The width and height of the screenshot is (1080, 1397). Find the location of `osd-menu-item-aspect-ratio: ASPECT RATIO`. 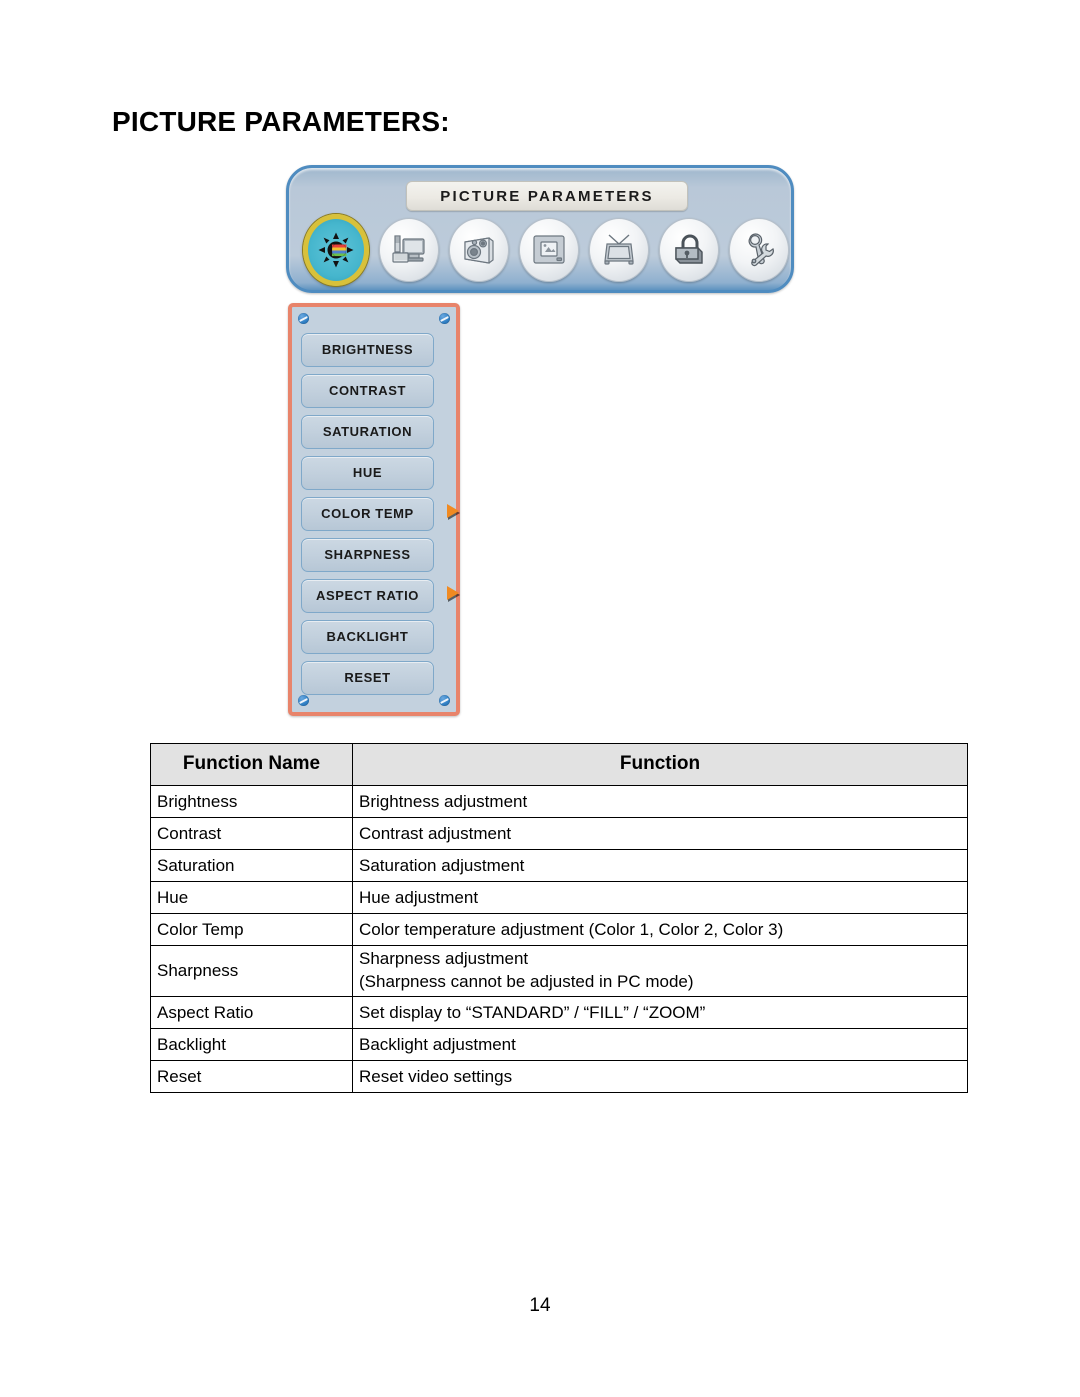

osd-menu-item-aspect-ratio: ASPECT RATIO is located at coordinates (380, 595).